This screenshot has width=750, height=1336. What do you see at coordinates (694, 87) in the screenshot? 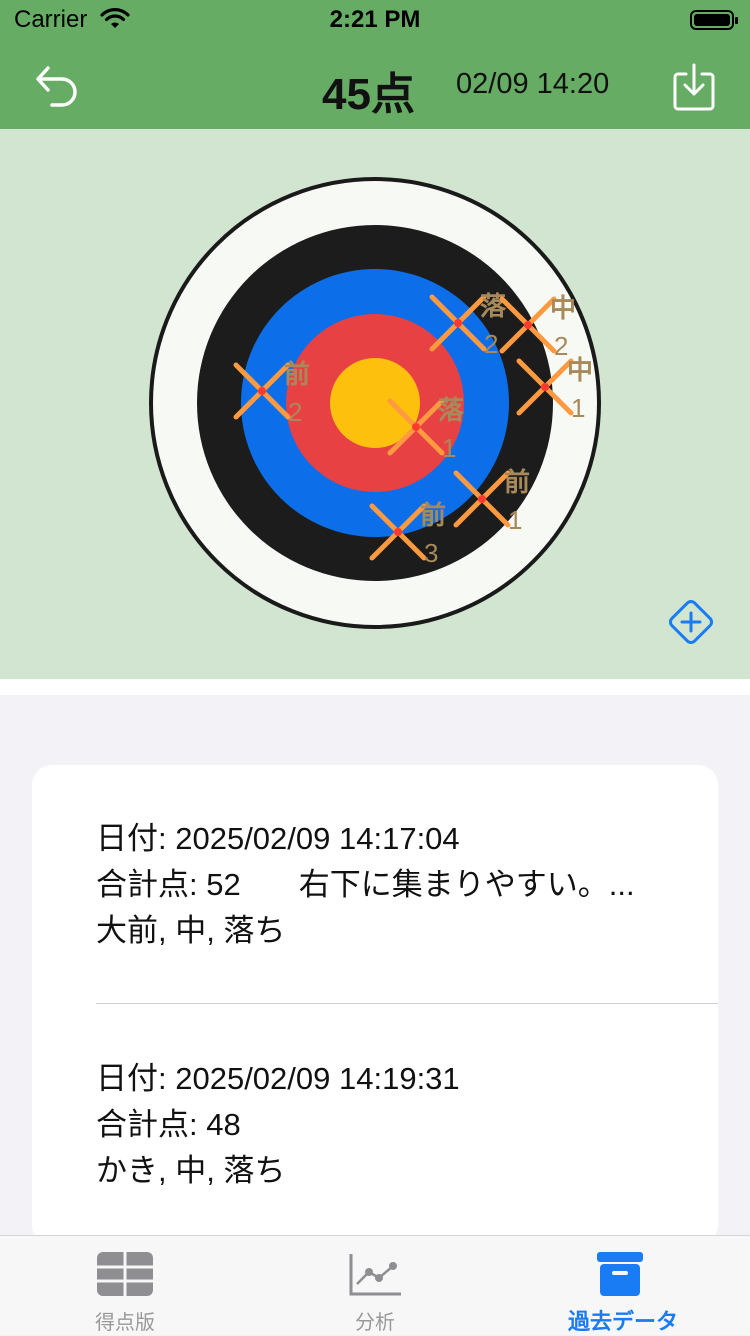
I see `download-icon` at bounding box center [694, 87].